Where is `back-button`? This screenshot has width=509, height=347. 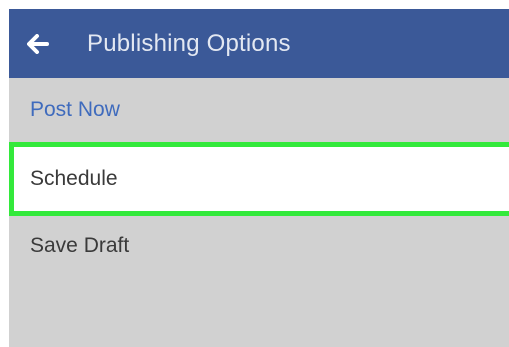
back-button is located at coordinates (50, 43).